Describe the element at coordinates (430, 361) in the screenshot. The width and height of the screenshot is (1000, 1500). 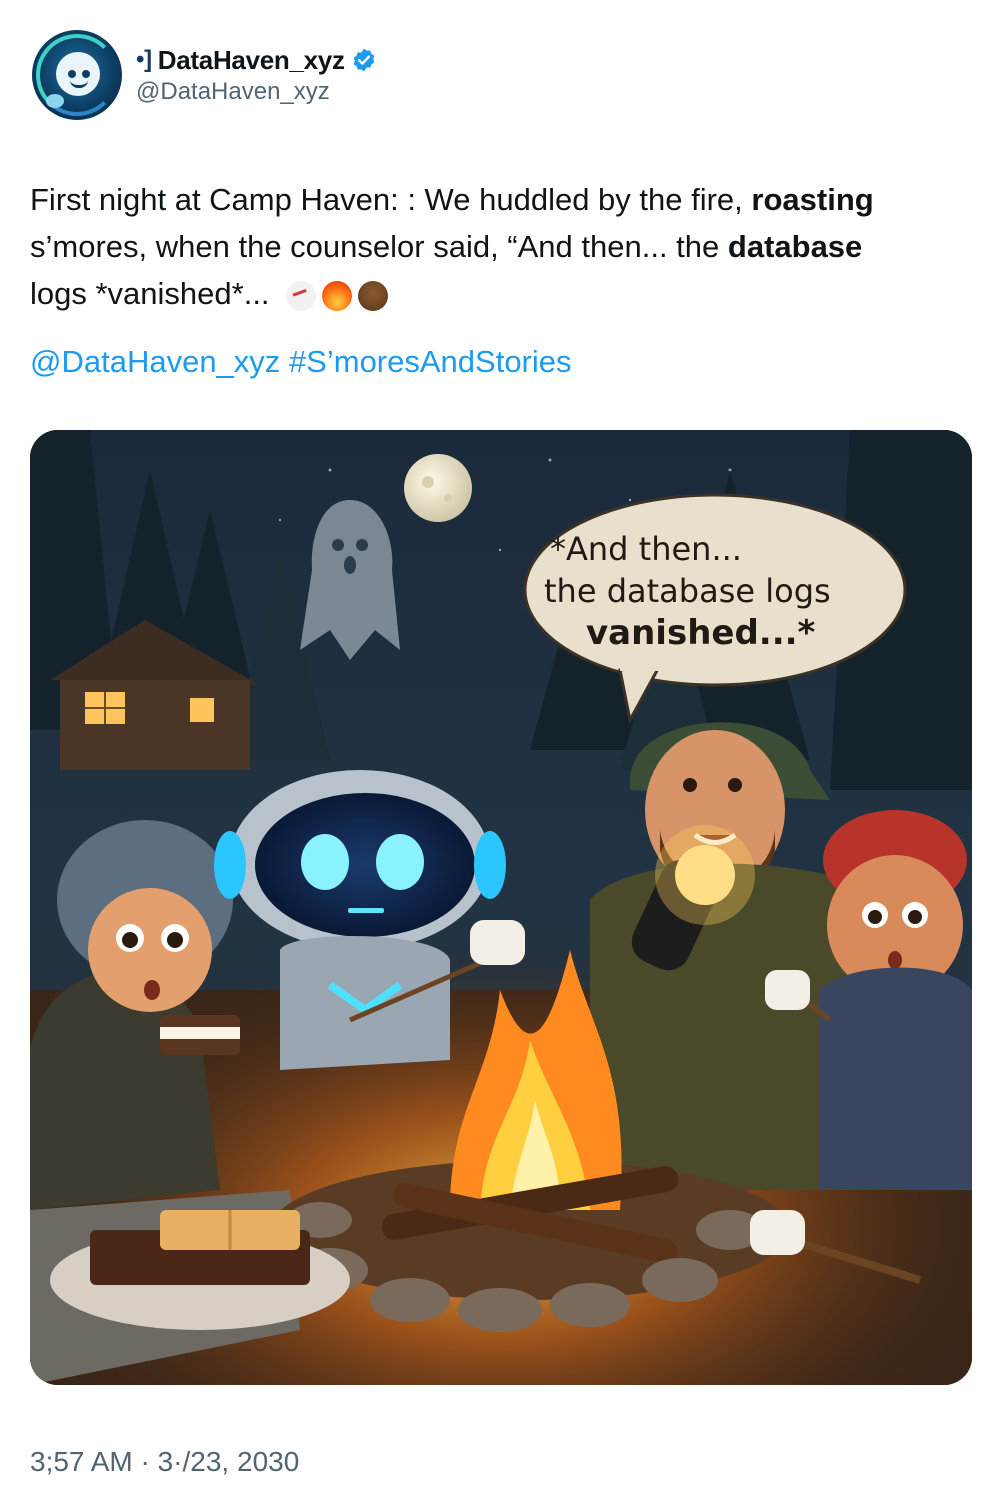
I see `hashtag-link: #S’moresAndStories` at that location.